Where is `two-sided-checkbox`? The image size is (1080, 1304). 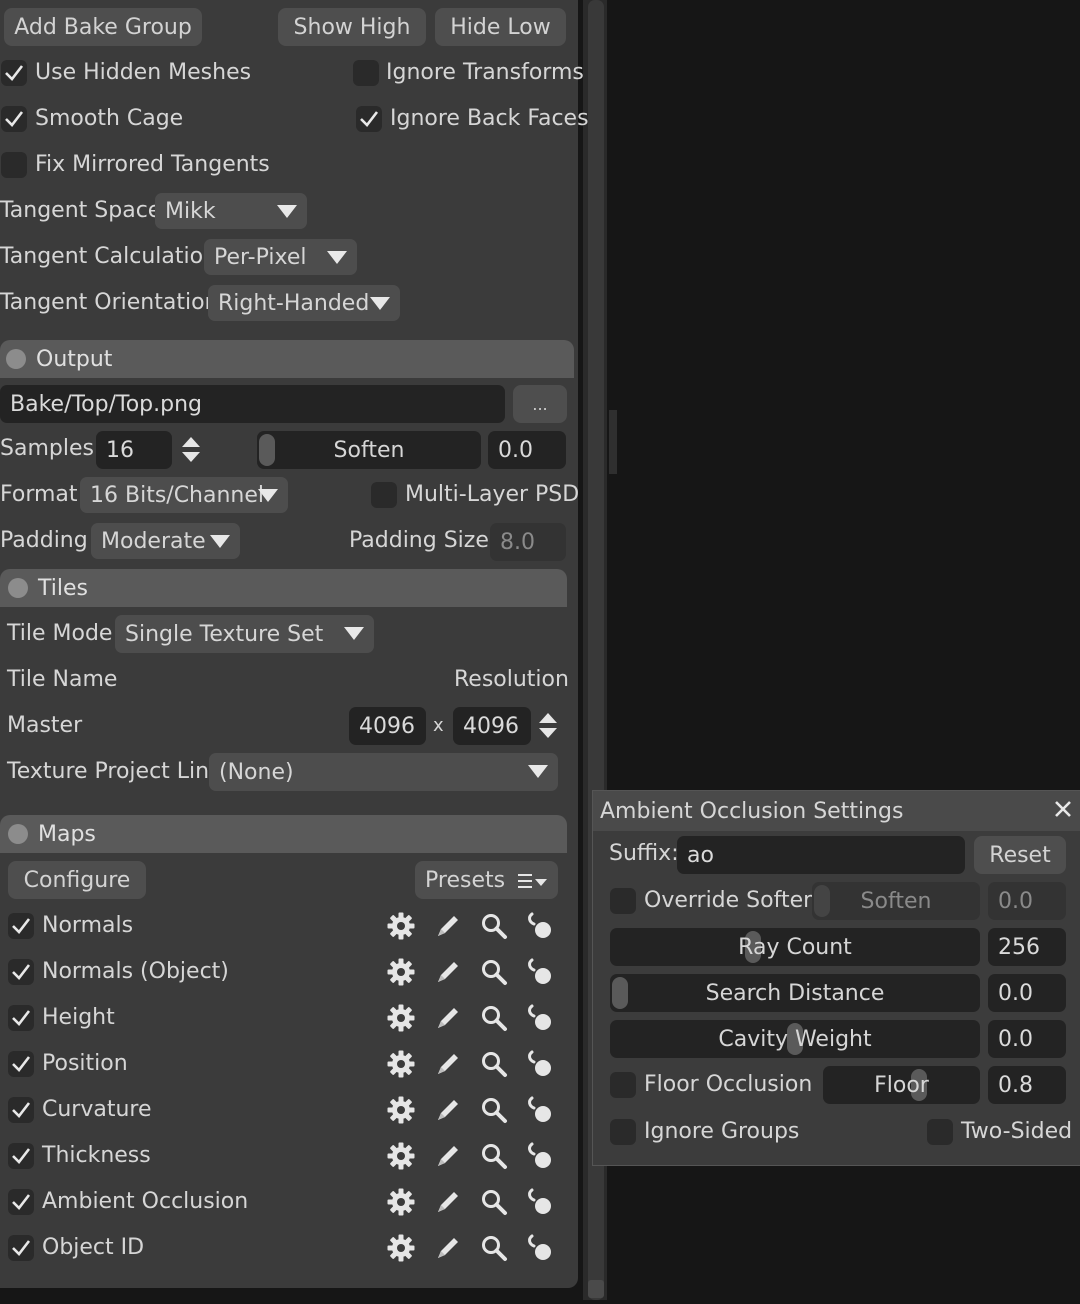 two-sided-checkbox is located at coordinates (940, 1132).